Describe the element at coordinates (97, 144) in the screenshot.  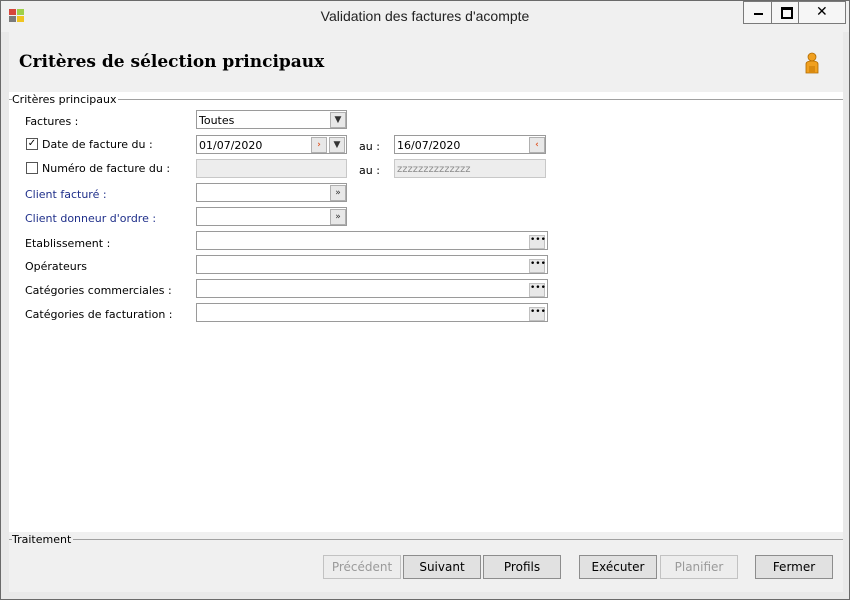
I see `date-label: Date de facture du :` at that location.